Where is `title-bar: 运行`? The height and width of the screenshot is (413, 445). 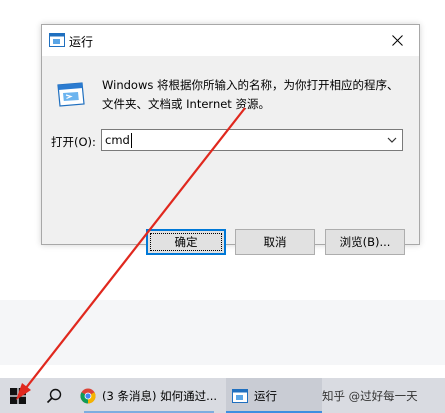
title-bar: 运行 is located at coordinates (230, 40).